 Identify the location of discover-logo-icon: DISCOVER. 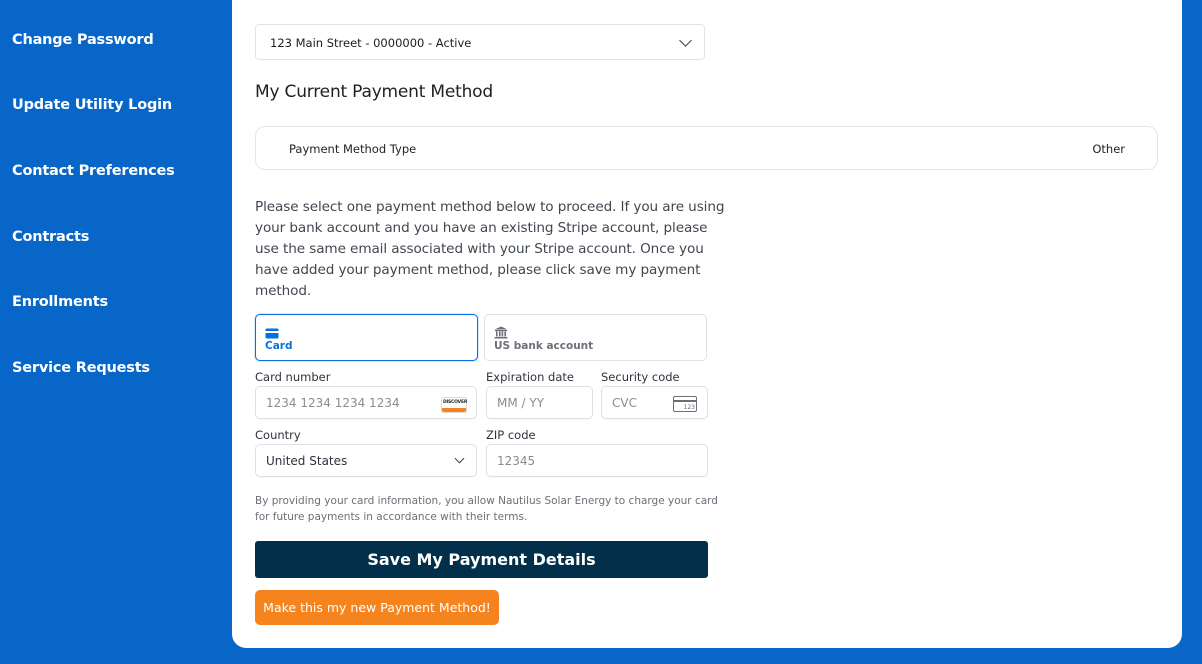
(454, 405).